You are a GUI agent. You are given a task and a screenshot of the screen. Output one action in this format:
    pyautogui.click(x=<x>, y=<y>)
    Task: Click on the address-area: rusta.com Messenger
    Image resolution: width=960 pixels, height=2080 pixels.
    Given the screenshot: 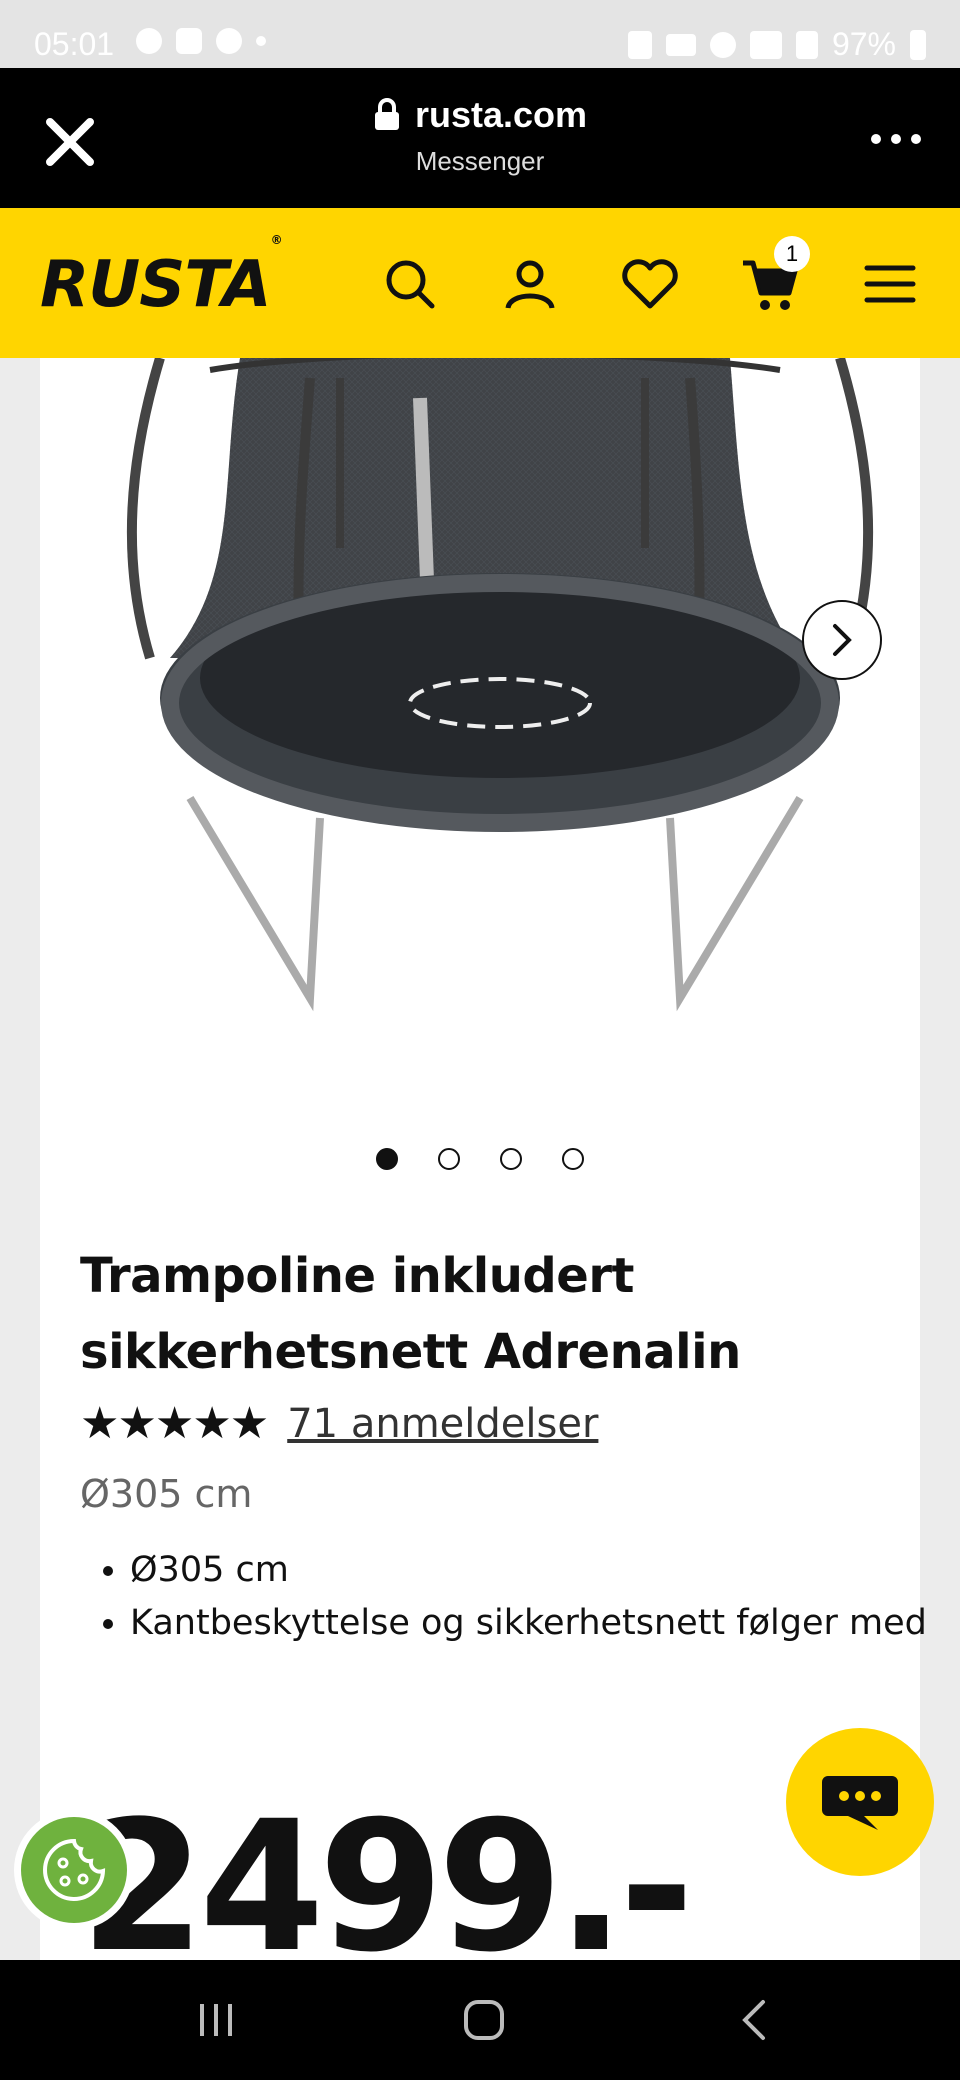 What is the action you would take?
    pyautogui.click(x=480, y=135)
    